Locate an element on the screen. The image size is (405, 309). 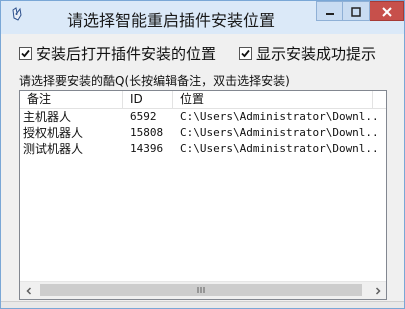
instruction-text: 请选择要安装的酷Q(长按编辑备注，双击选择安装) is located at coordinates (154, 81).